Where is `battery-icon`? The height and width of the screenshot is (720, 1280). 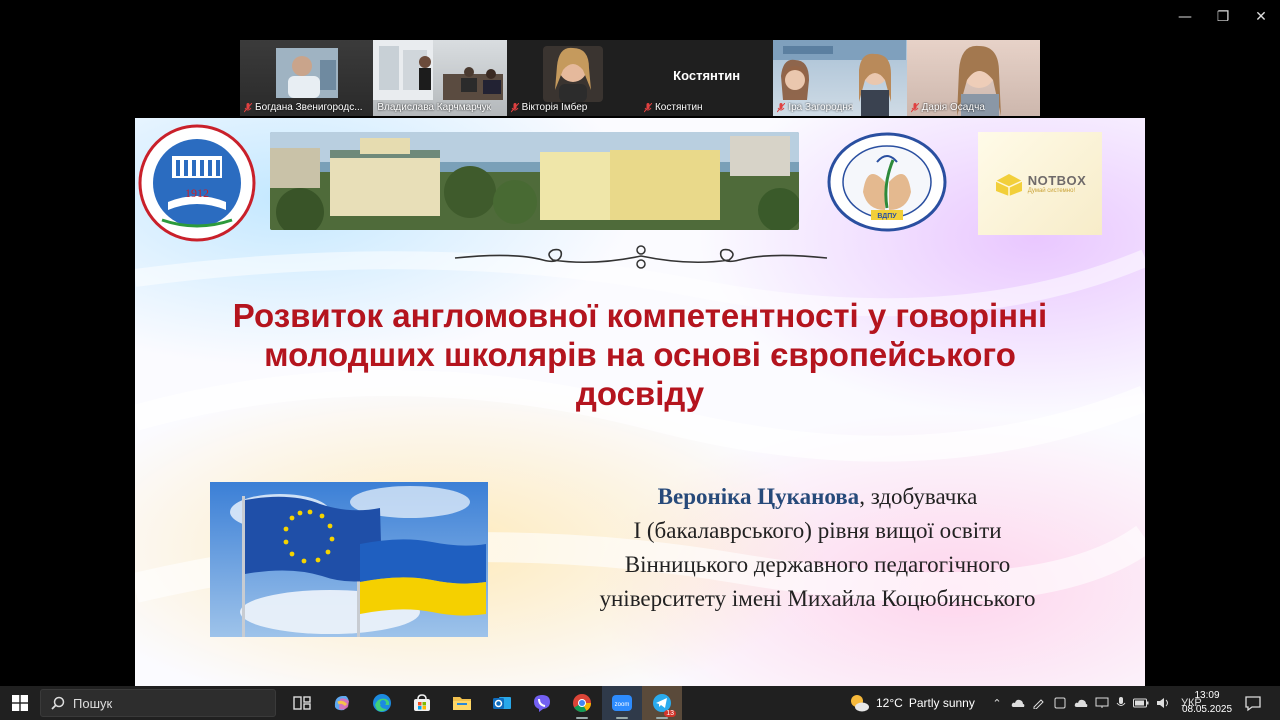 battery-icon is located at coordinates (1141, 703).